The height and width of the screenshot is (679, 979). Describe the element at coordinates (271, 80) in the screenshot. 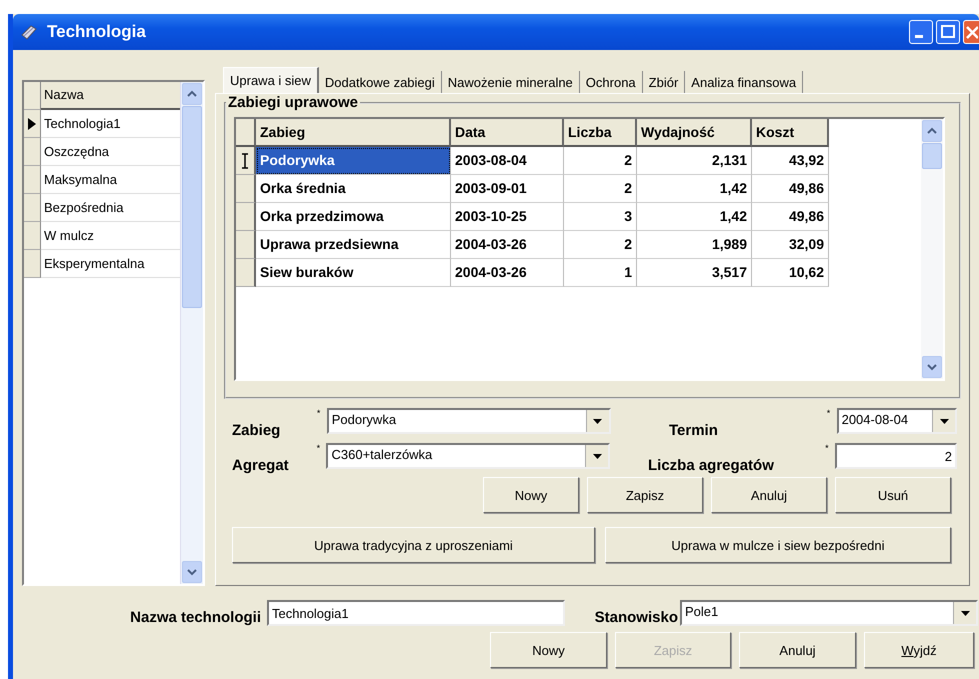

I see `tab: Uprawa i siew` at that location.